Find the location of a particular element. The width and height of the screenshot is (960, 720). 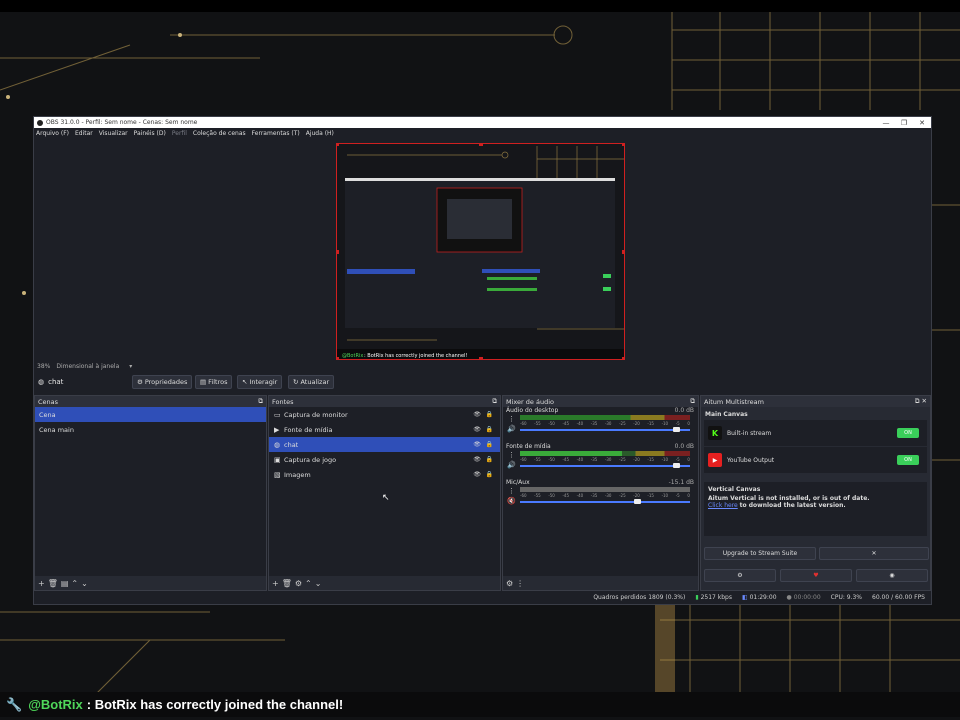

refresh-button: ↻ Atualizar is located at coordinates (311, 382).